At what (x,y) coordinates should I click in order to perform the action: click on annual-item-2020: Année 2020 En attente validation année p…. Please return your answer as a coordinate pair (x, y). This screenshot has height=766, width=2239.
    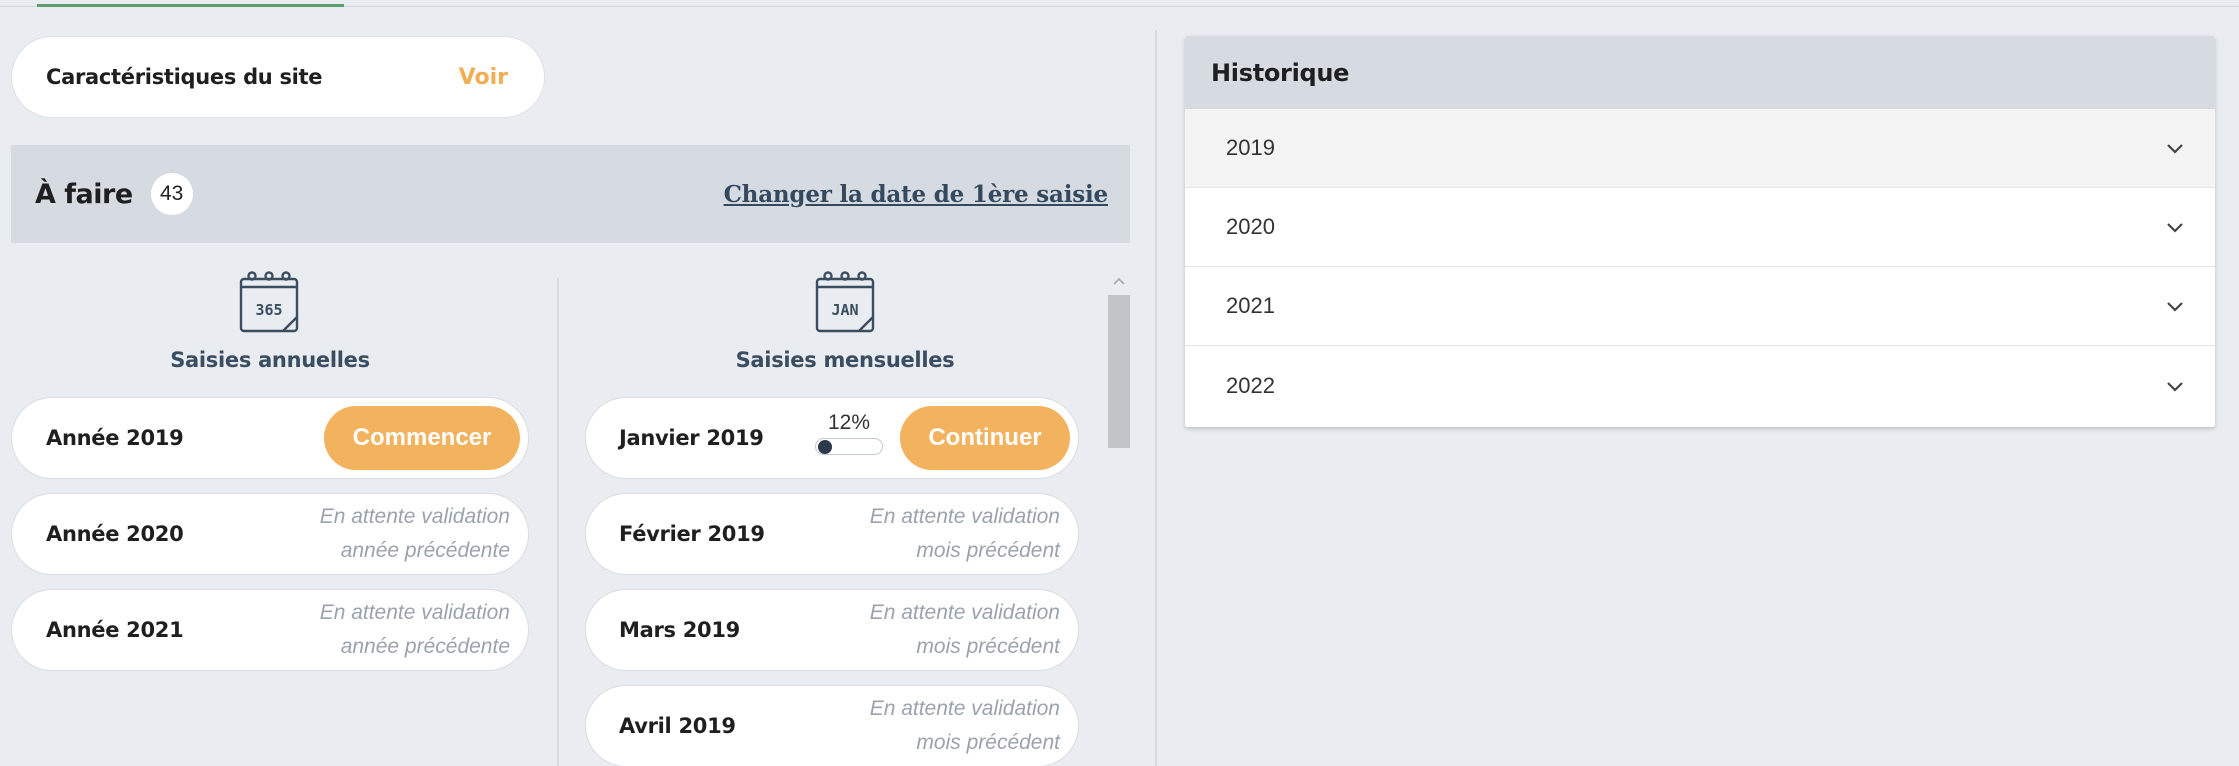
    Looking at the image, I should click on (270, 534).